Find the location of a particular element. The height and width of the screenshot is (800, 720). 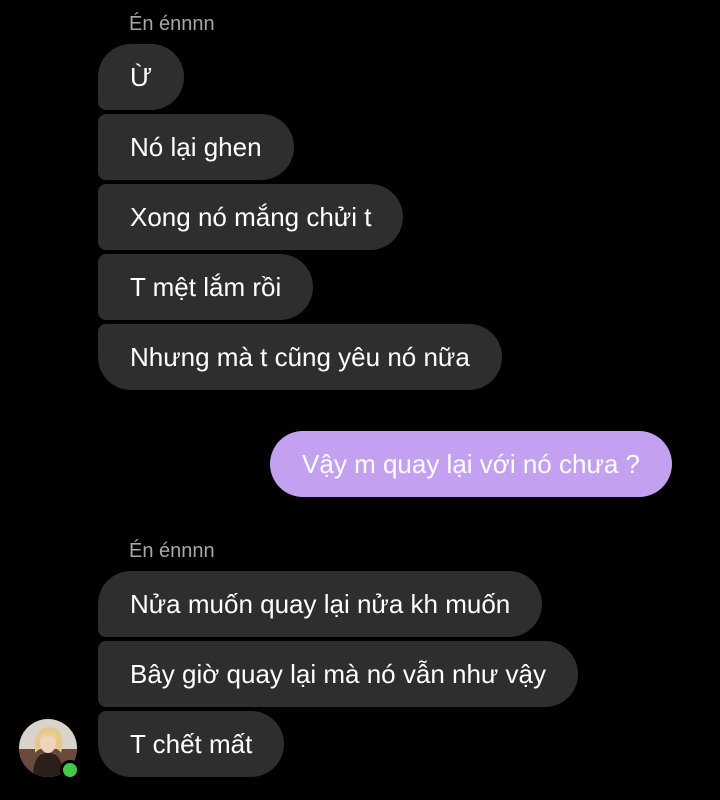

incoming-message: Bây giờ quay lại mà nó vẫn như vậy is located at coordinates (338, 674).